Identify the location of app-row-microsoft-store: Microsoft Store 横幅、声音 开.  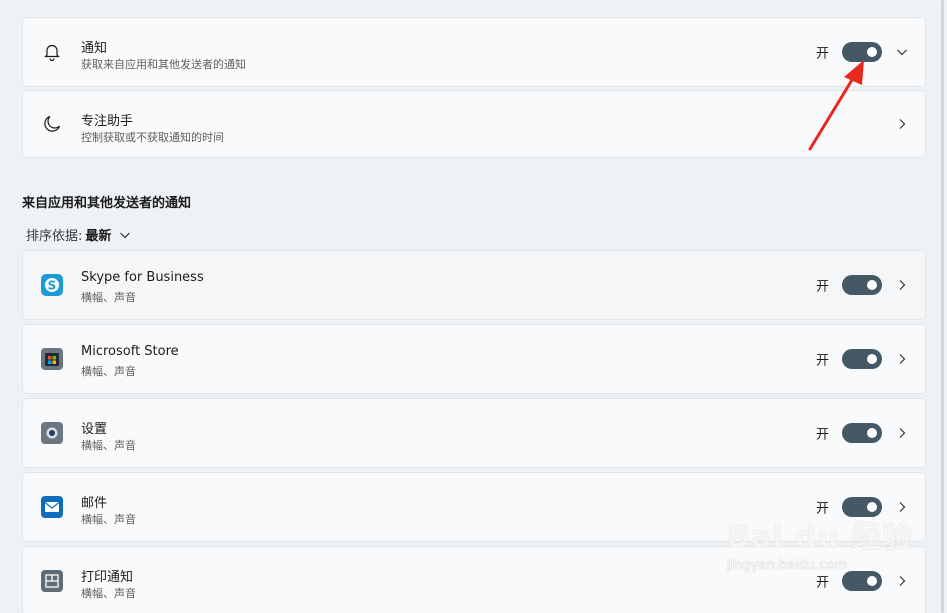
(474, 359).